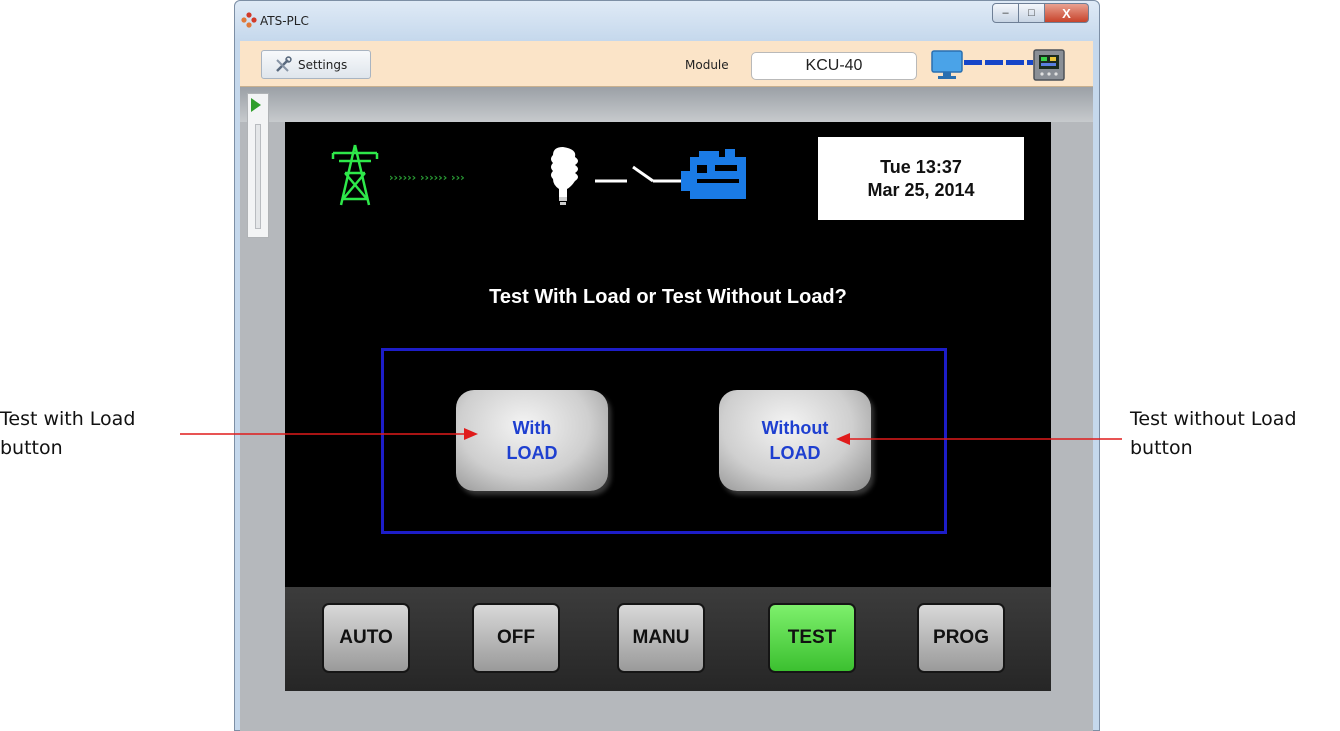  I want to click on window-controls: – □ X, so click(1040, 14).